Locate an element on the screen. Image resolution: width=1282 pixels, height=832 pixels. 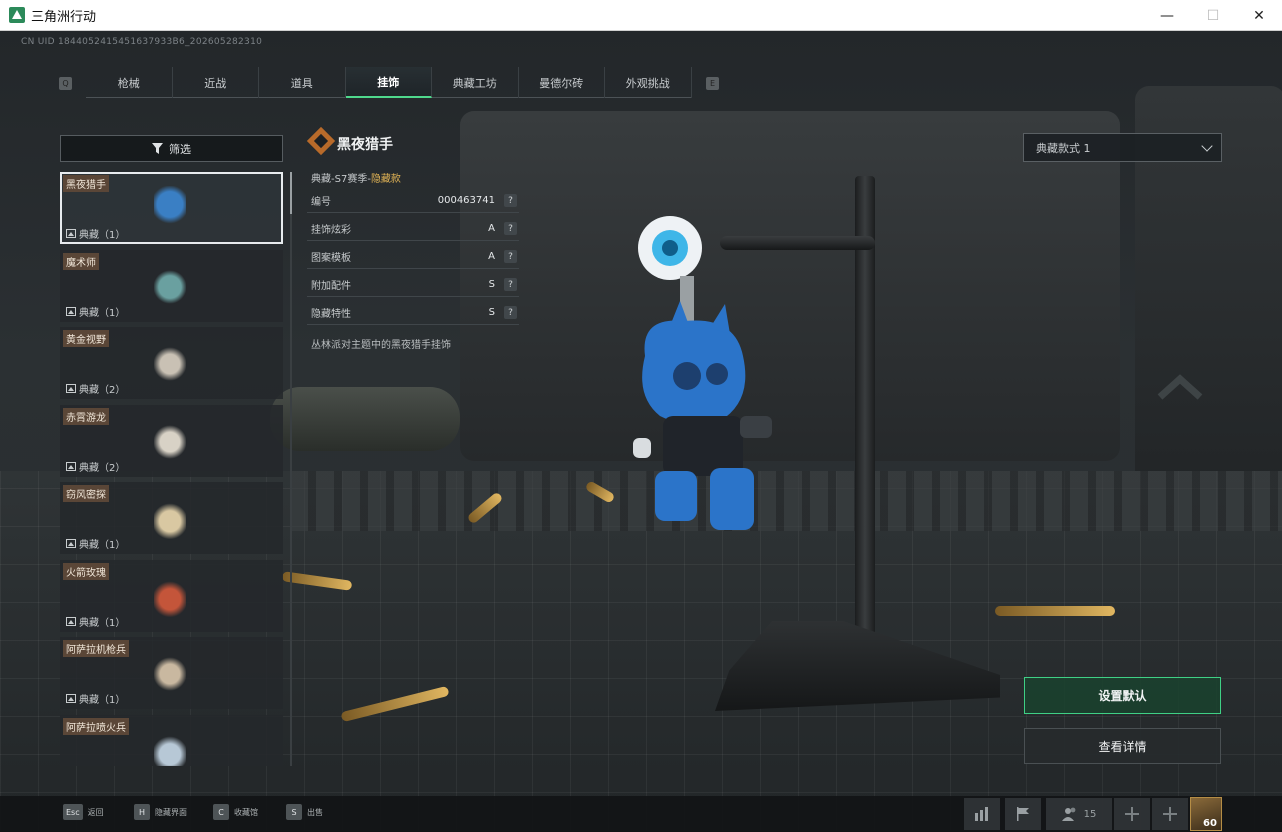
tab-melee: 近战 is located at coordinates (216, 82).